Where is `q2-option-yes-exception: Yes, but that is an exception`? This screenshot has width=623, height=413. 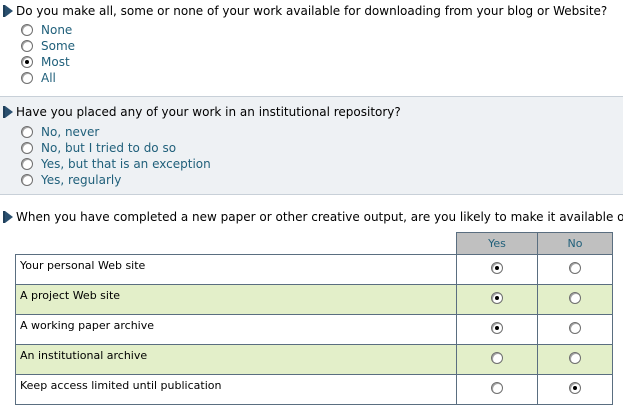 q2-option-yes-exception: Yes, but that is an exception is located at coordinates (116, 164).